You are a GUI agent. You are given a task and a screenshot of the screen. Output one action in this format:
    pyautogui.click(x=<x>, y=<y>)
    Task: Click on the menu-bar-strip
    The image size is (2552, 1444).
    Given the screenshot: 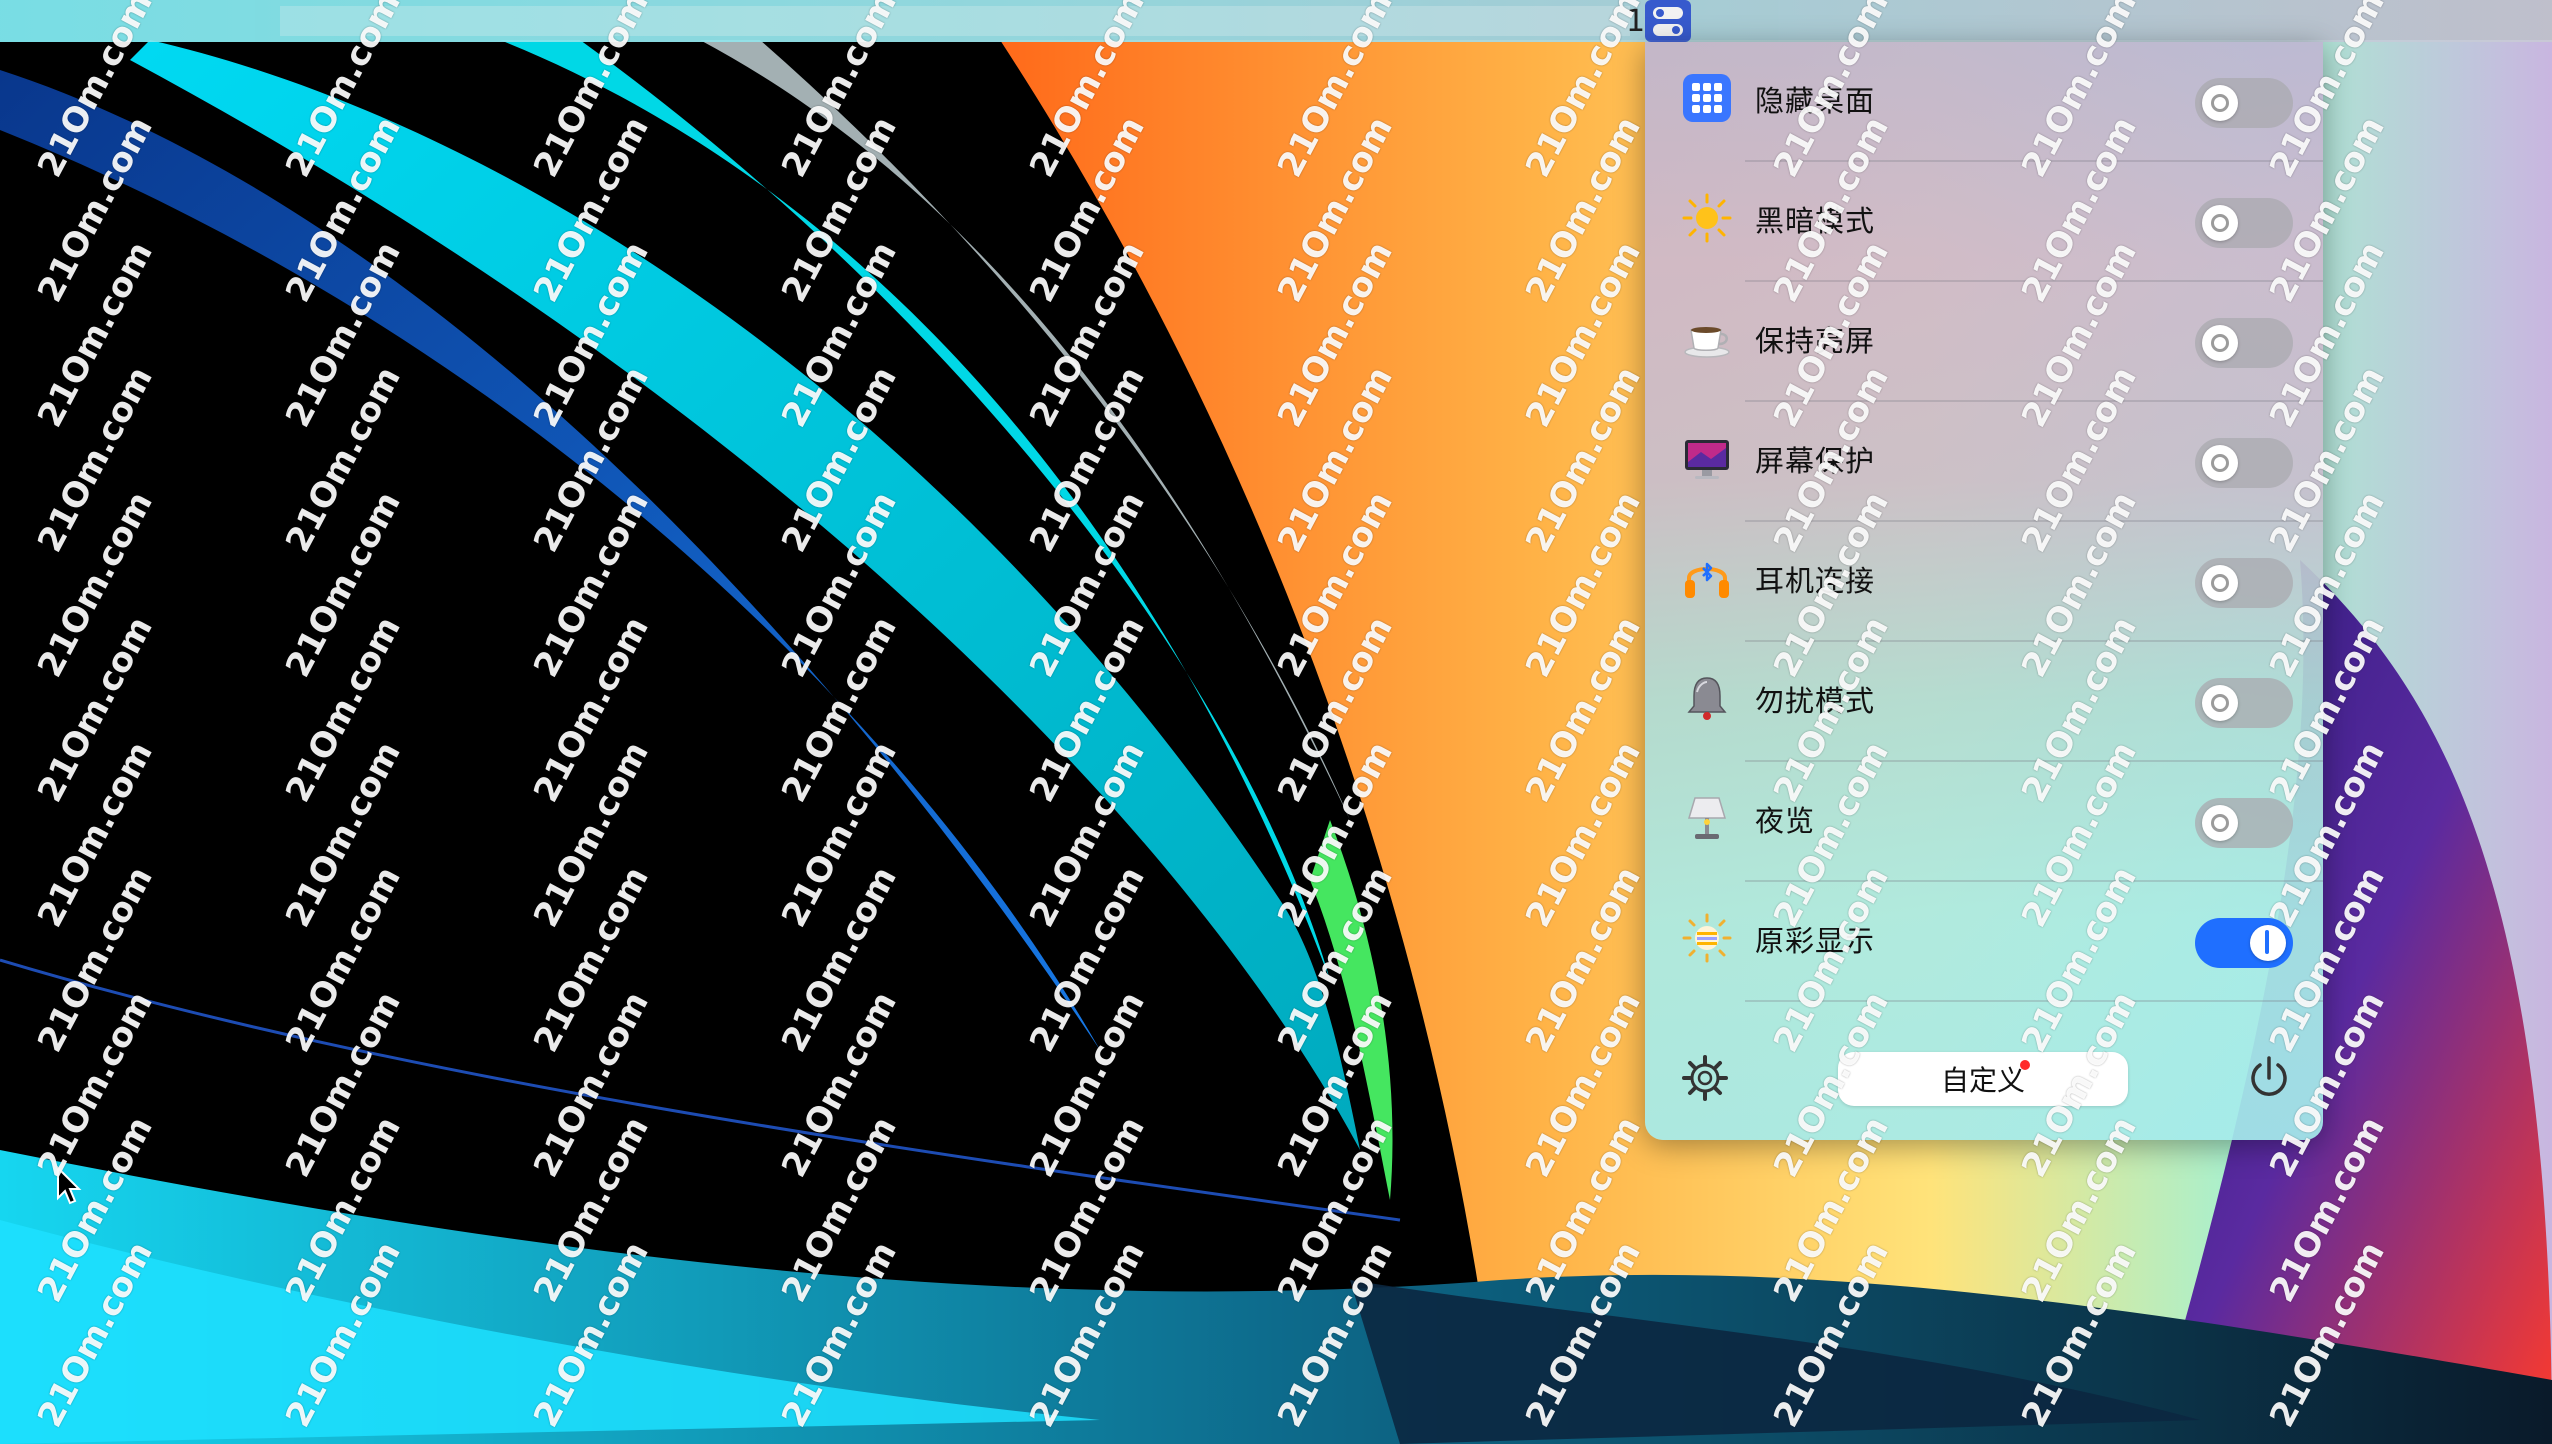 What is the action you would take?
    pyautogui.click(x=955, y=21)
    